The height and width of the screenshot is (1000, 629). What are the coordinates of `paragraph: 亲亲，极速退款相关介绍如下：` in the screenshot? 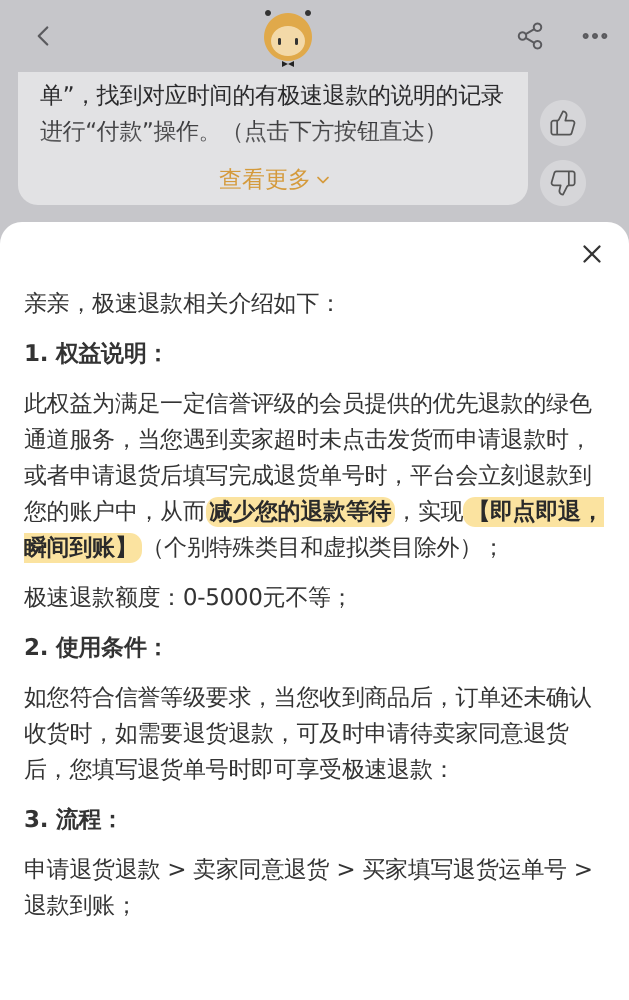 It's located at (183, 304).